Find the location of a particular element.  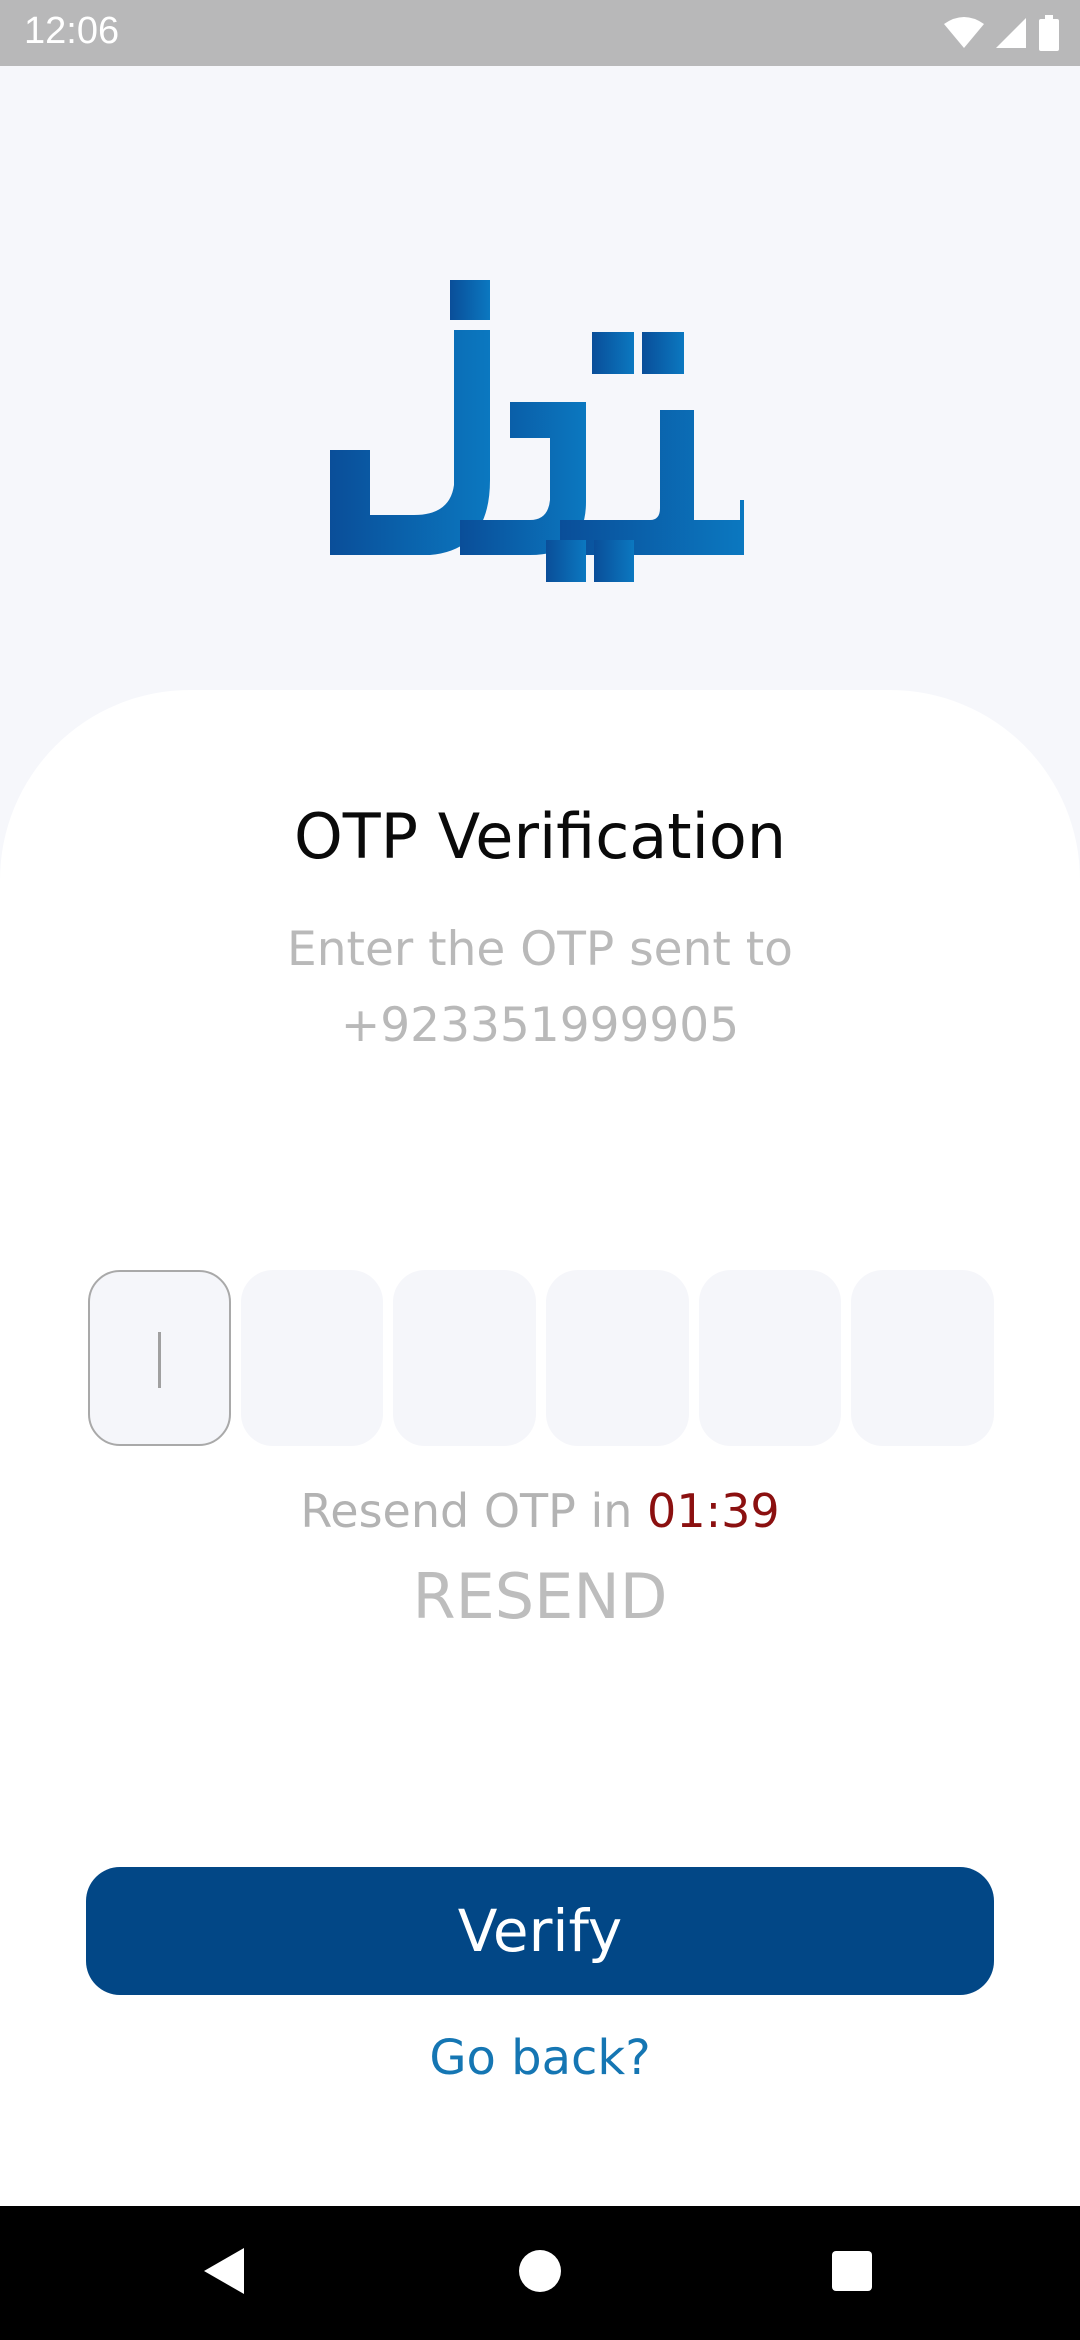

phone-number: +923351999905 is located at coordinates (540, 1025).